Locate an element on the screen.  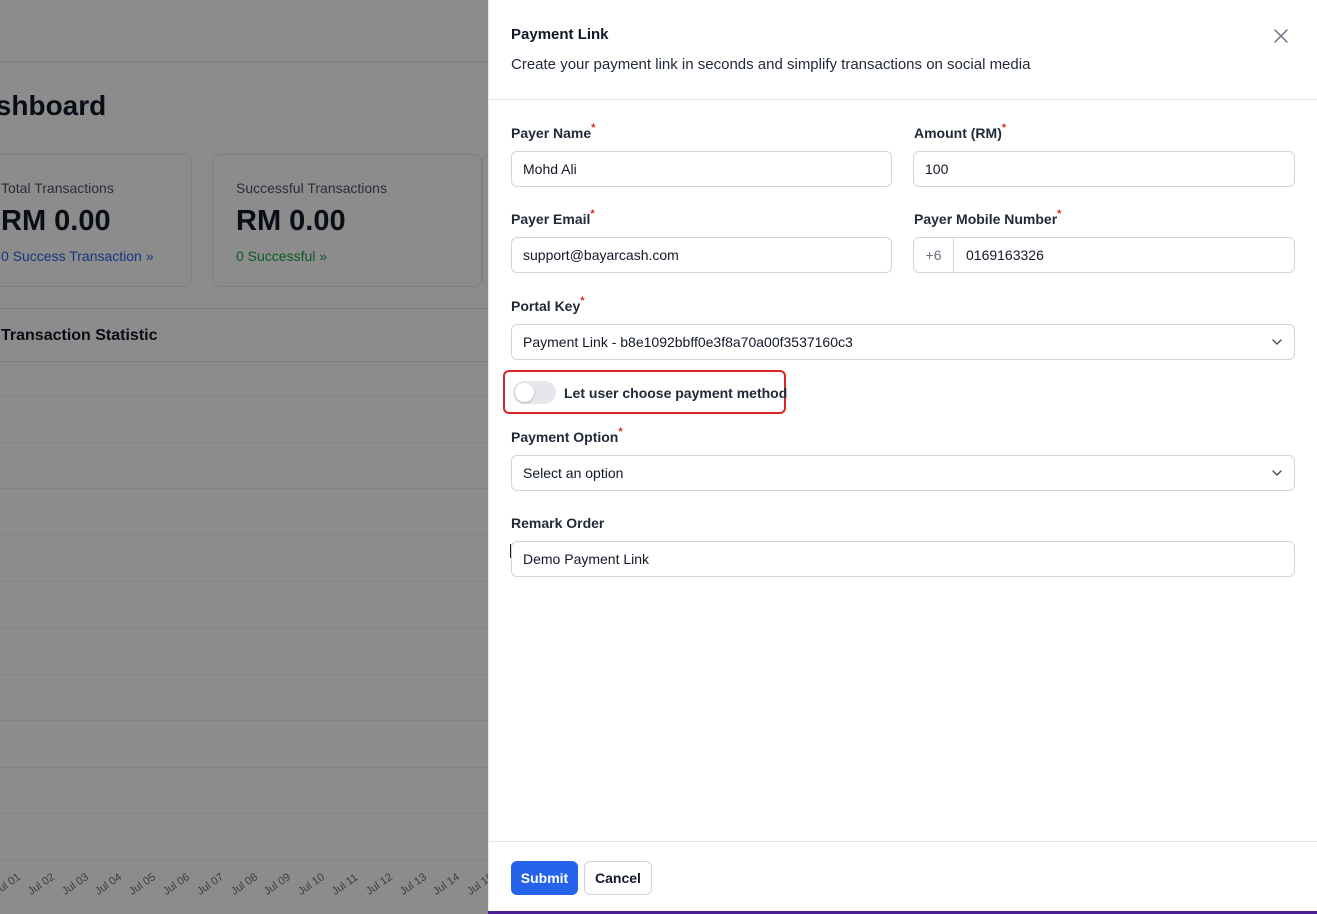
label-text: Payer Name is located at coordinates (551, 133).